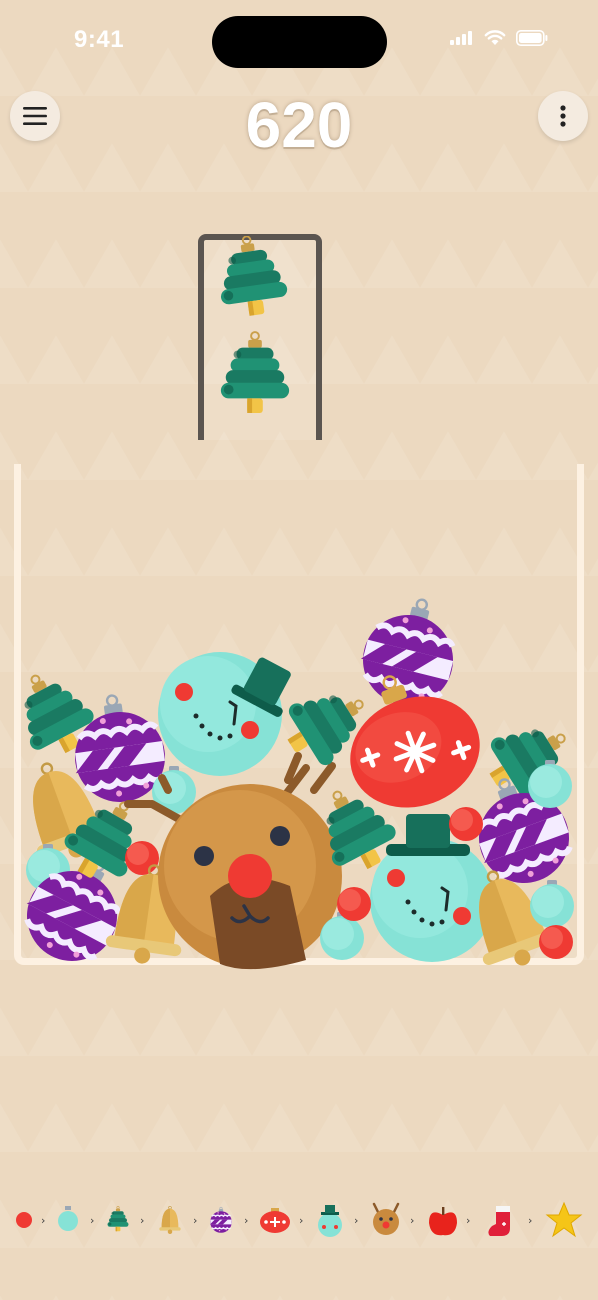 The image size is (598, 1300). What do you see at coordinates (386, 1218) in the screenshot?
I see `legend-reindeer` at bounding box center [386, 1218].